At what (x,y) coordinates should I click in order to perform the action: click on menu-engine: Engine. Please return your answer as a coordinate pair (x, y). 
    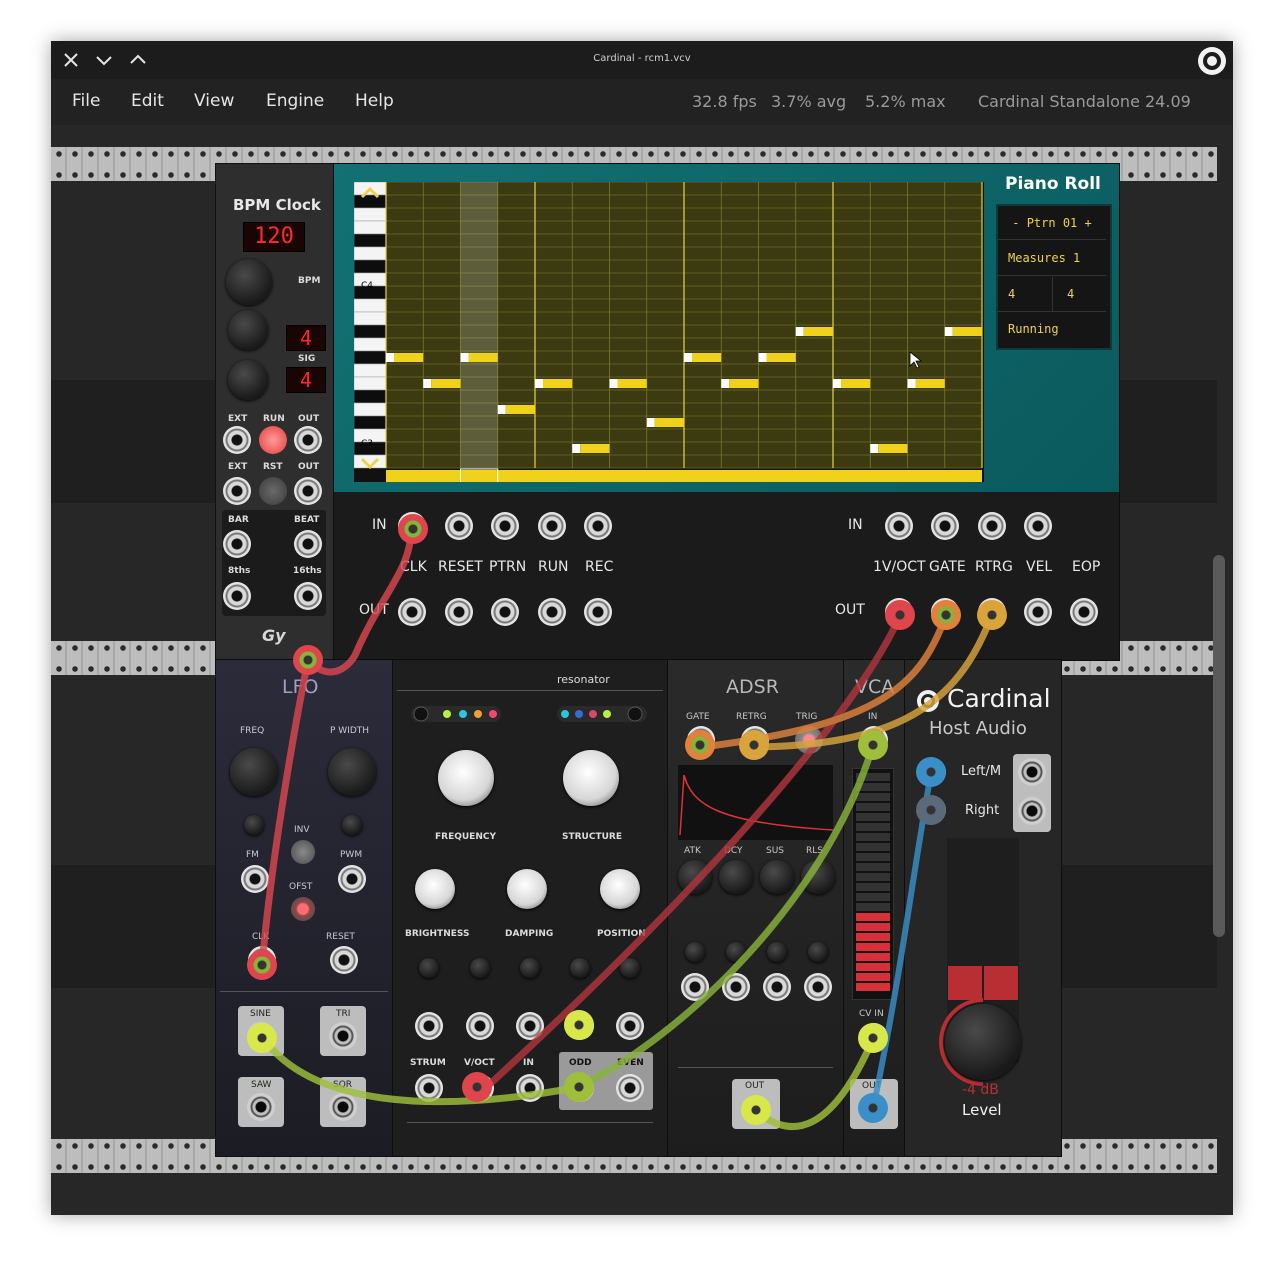
    Looking at the image, I should click on (295, 101).